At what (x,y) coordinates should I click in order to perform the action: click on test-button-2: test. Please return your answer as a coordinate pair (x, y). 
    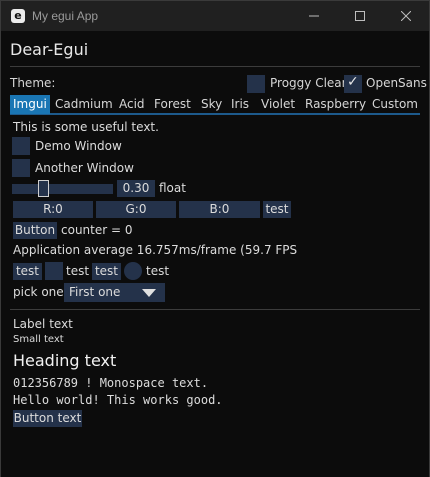
    Looking at the image, I should click on (106, 271).